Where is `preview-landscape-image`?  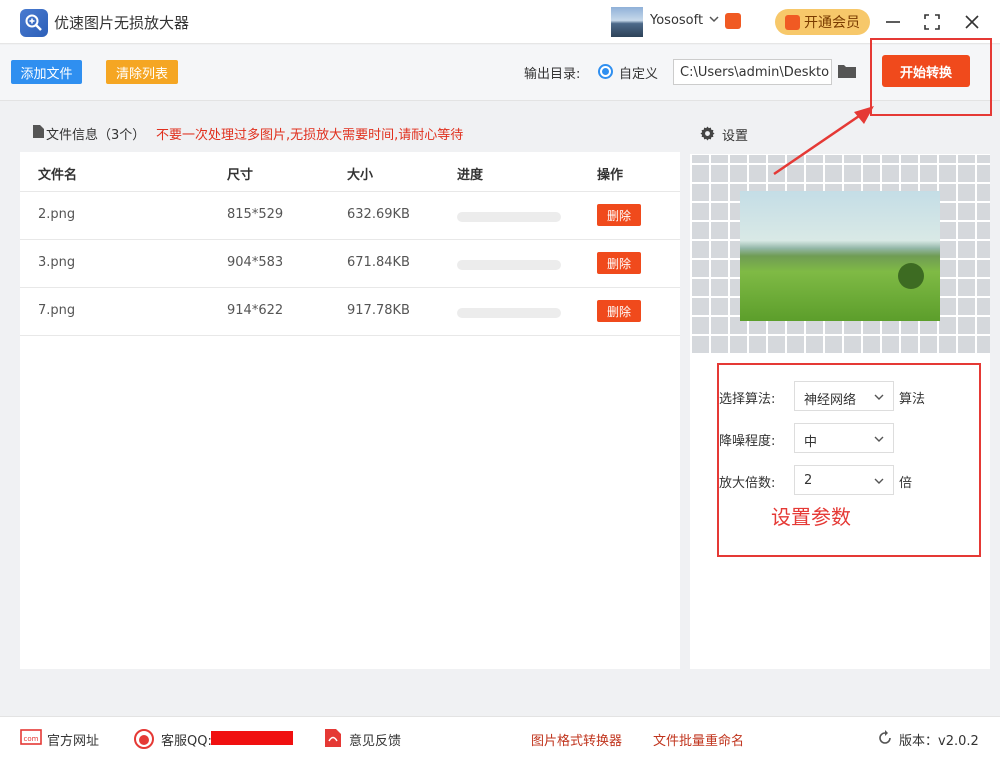
preview-landscape-image is located at coordinates (840, 256).